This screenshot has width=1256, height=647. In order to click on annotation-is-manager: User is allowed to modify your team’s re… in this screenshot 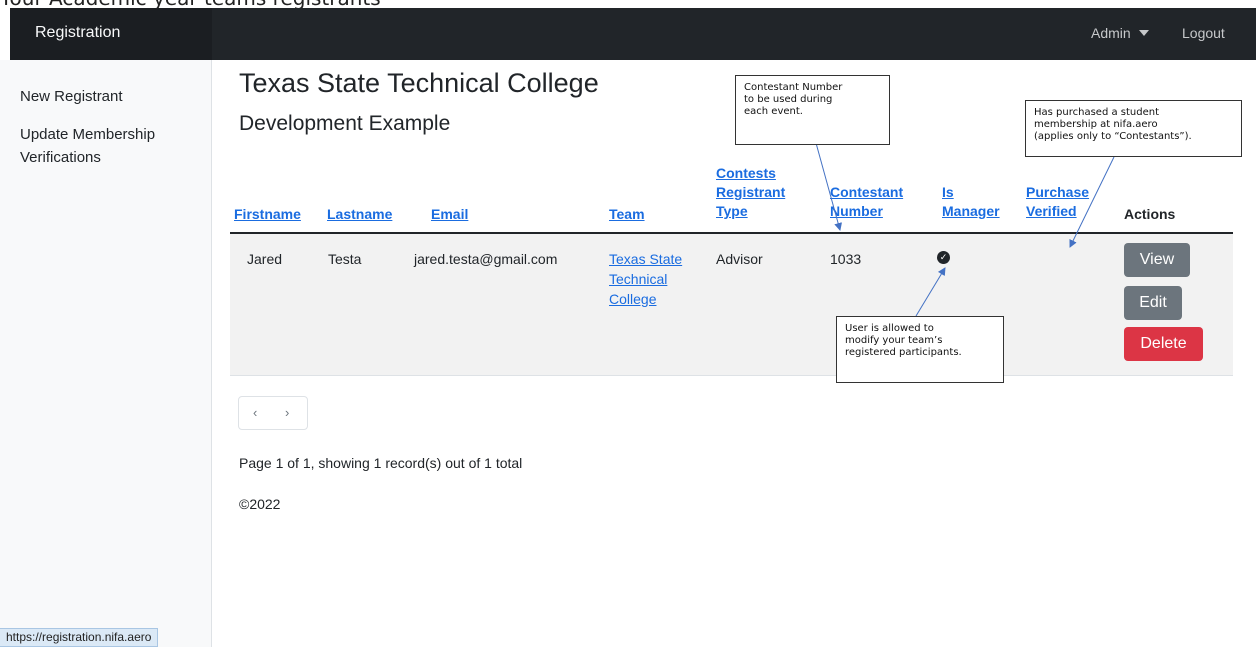, I will do `click(920, 349)`.